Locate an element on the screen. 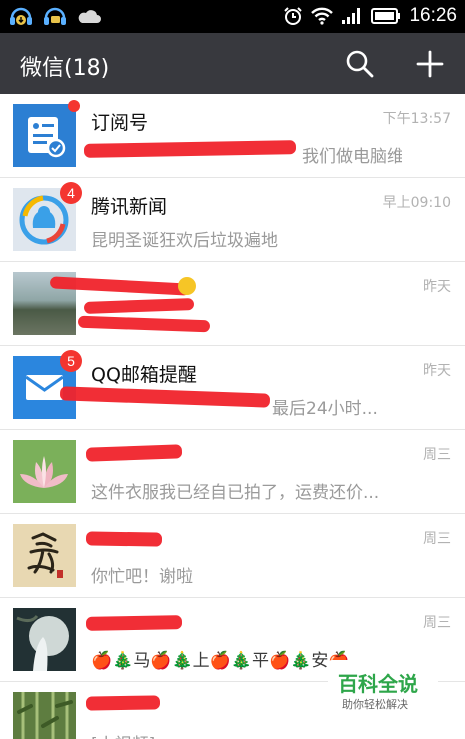 The image size is (465, 739). chat-preview: 我们做电脑维 is located at coordinates (352, 157).